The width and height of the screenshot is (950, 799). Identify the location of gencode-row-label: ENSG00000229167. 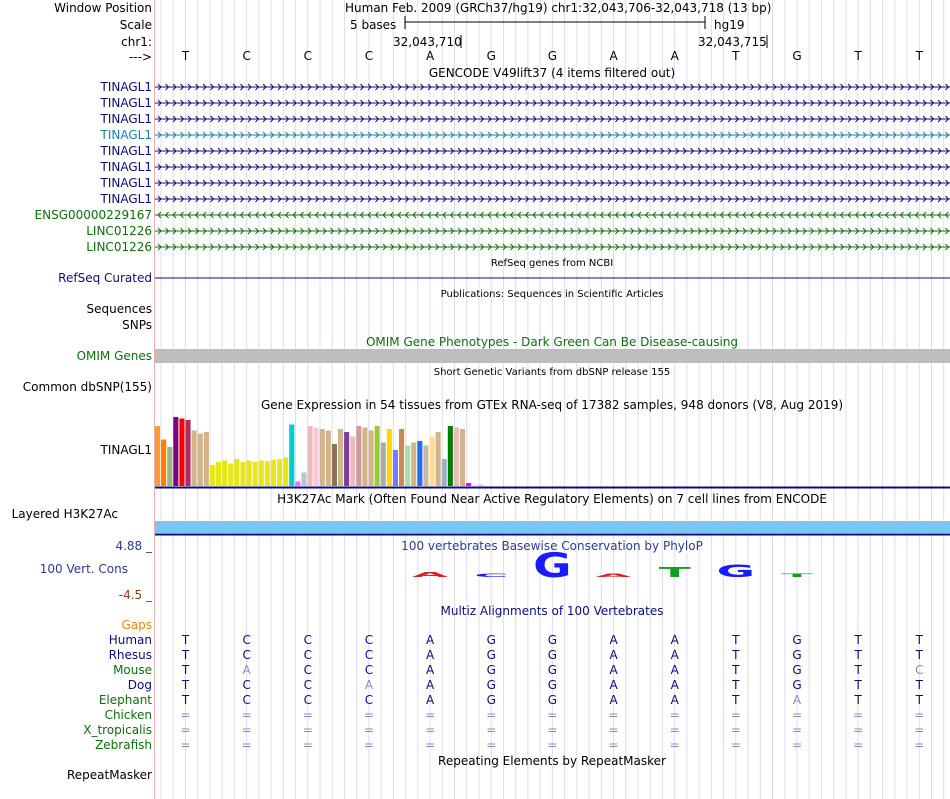
(93, 215).